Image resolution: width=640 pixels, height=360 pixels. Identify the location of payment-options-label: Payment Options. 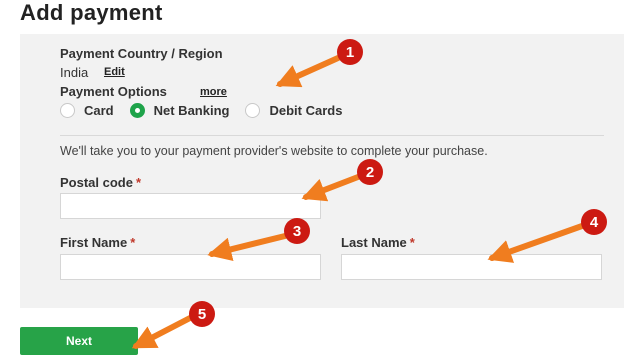
(113, 91).